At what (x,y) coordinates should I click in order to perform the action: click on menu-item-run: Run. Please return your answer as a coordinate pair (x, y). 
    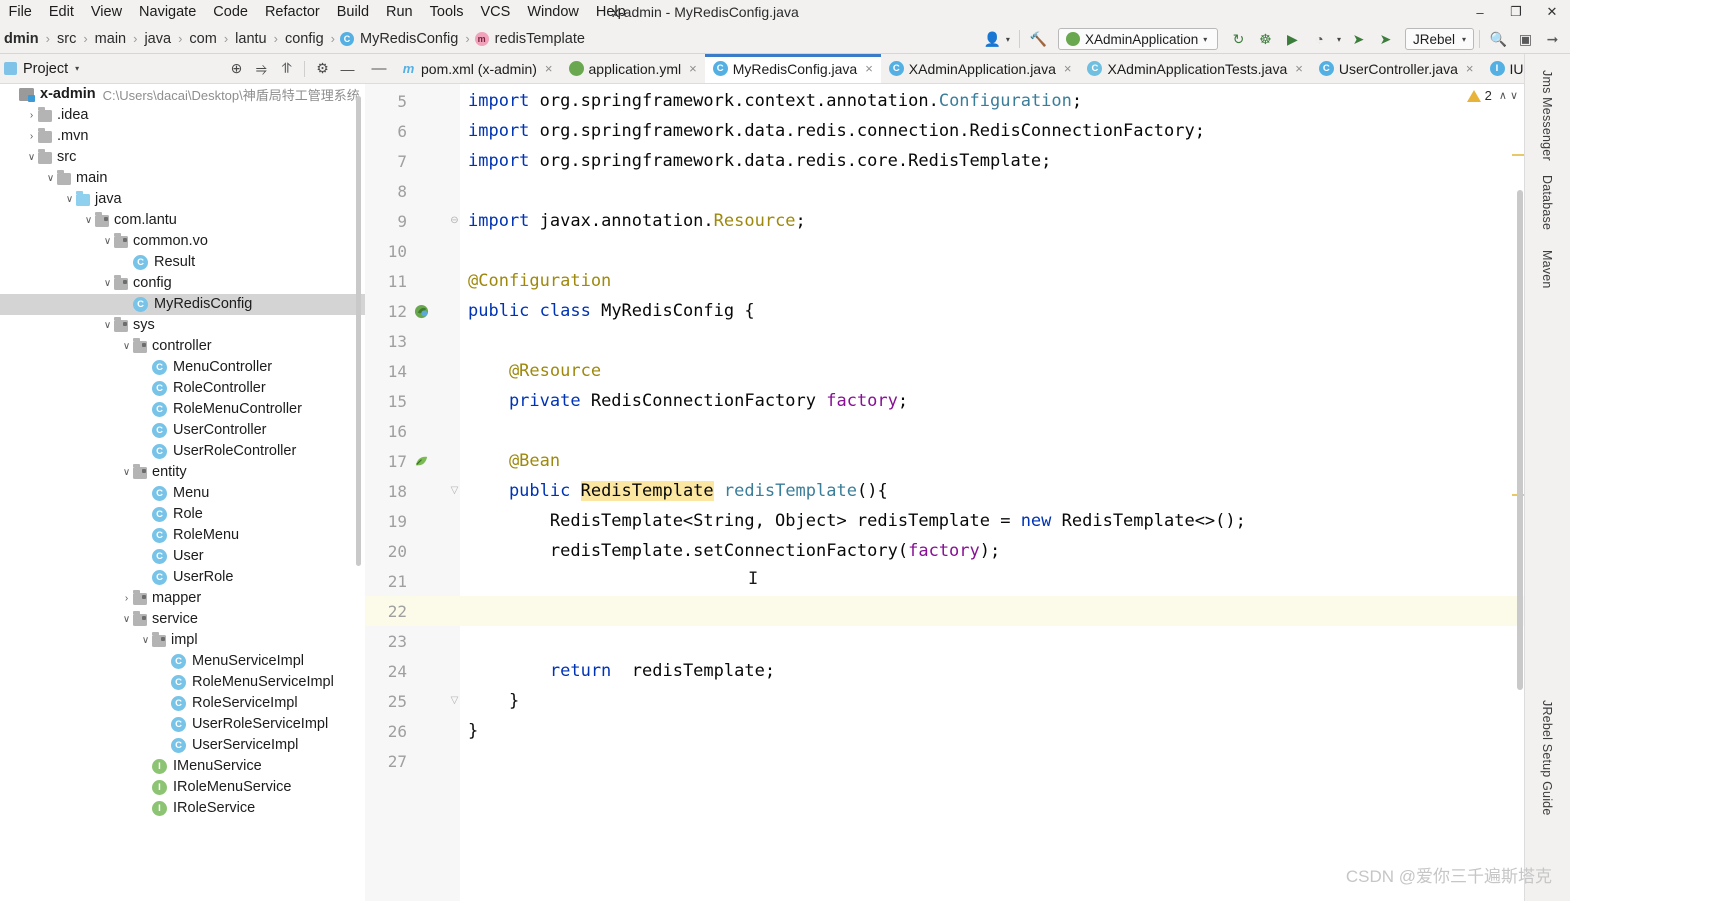
    Looking at the image, I should click on (400, 12).